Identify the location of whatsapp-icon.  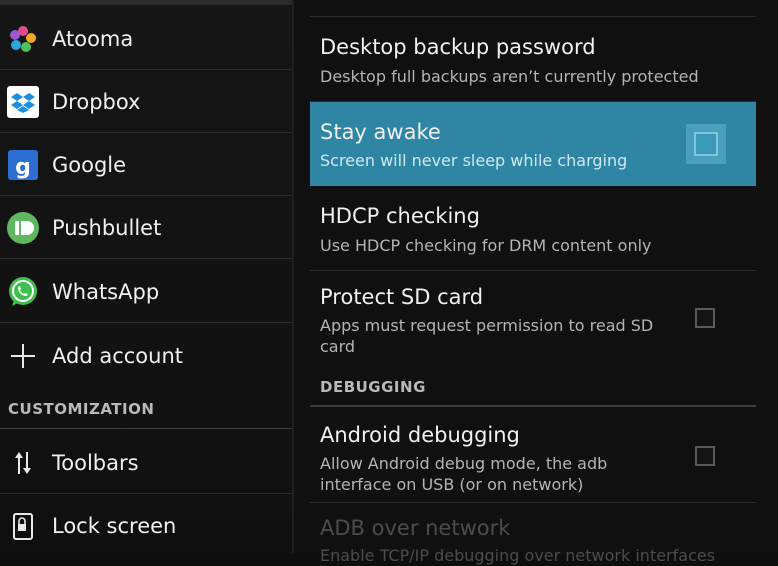
(23, 292).